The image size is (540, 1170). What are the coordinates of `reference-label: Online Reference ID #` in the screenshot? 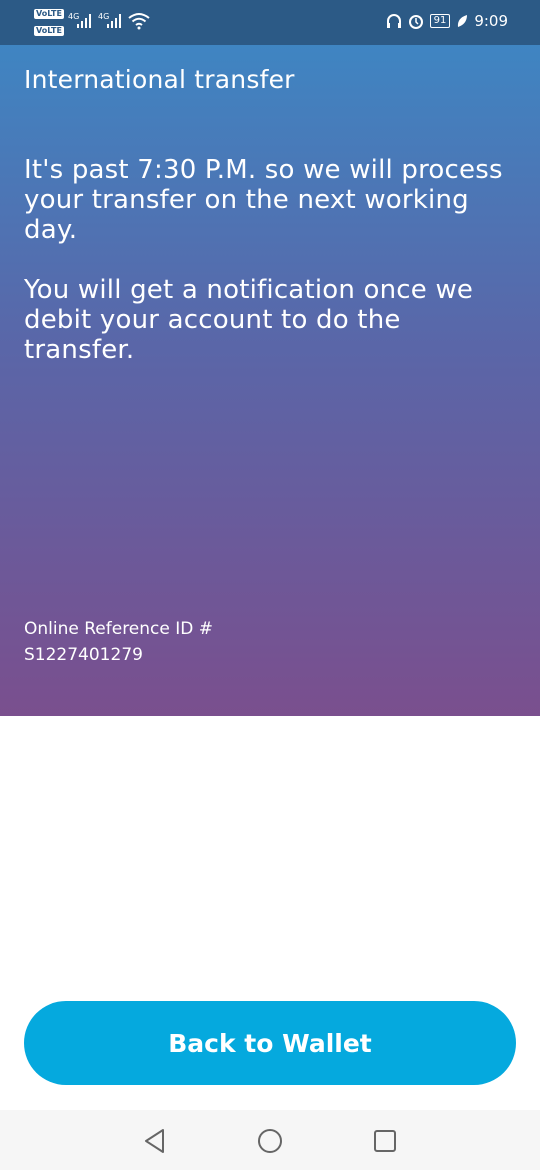 It's located at (119, 629).